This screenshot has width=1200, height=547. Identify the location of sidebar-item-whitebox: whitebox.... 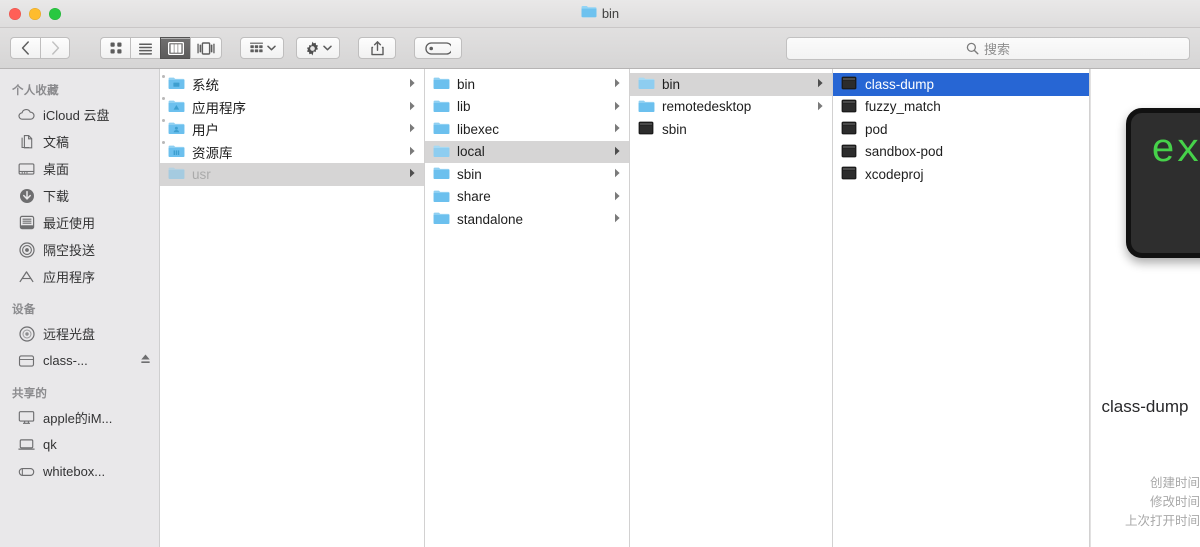
(79, 471).